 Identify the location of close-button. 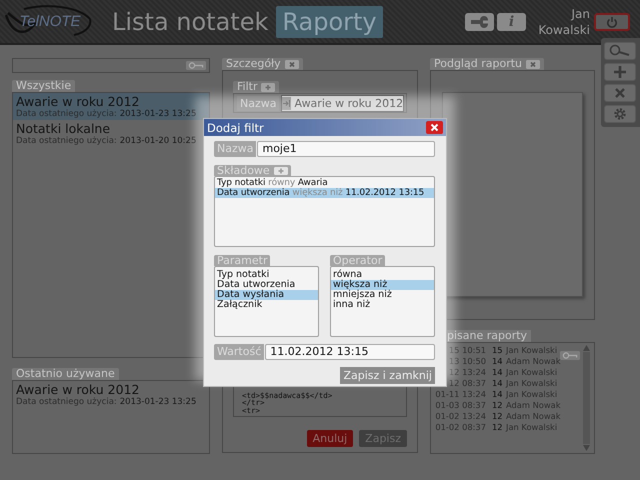
(434, 127).